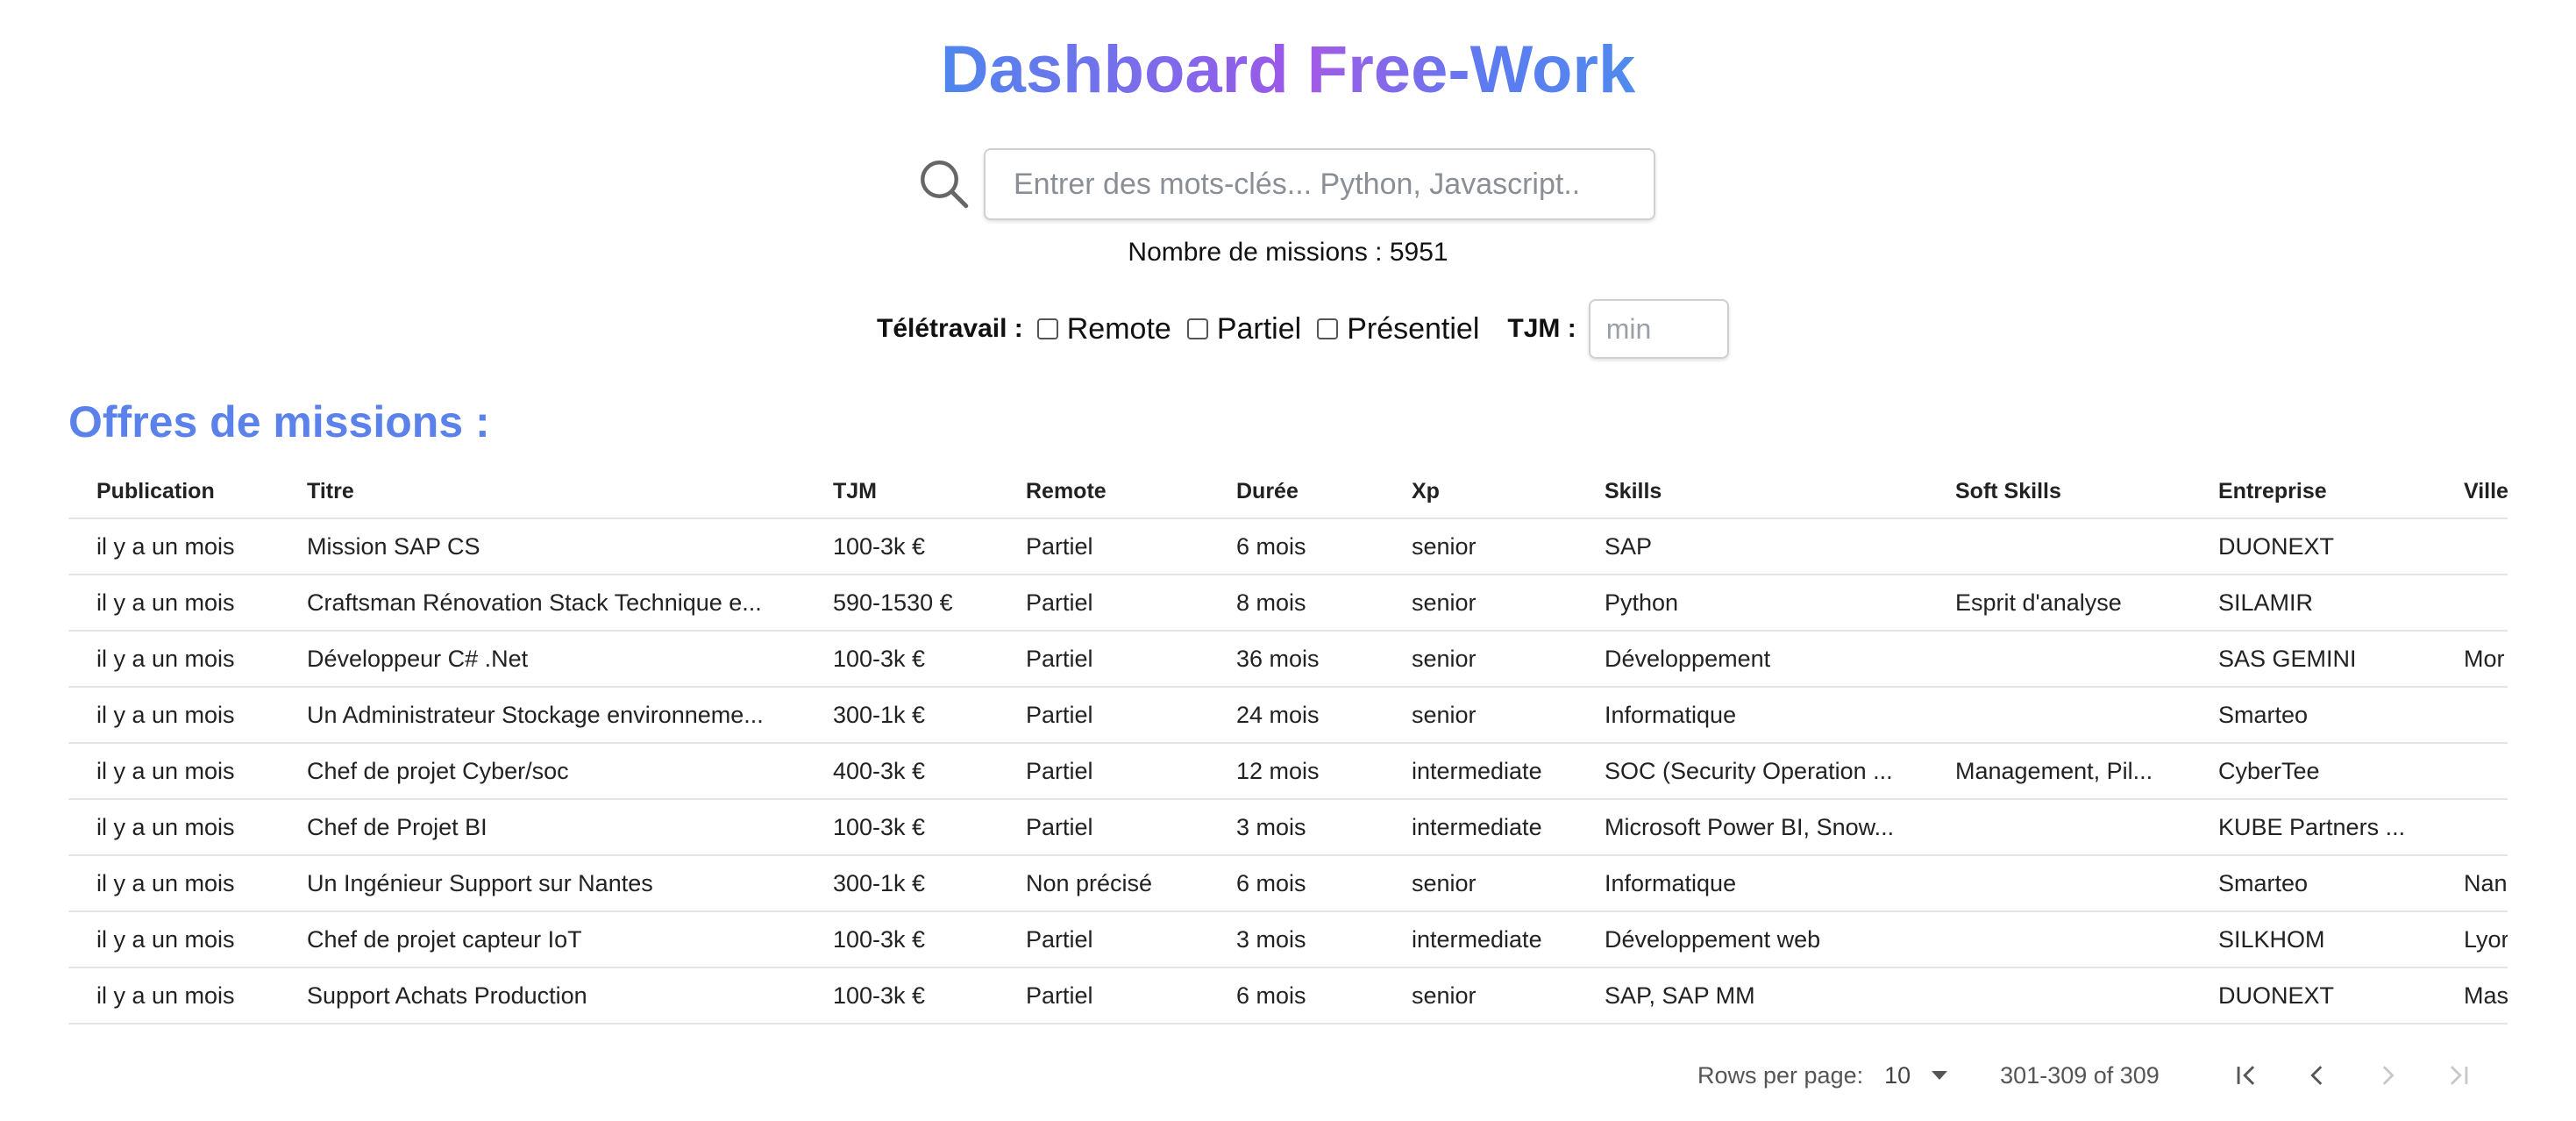 This screenshot has width=2576, height=1121. I want to click on title-part-dashboard: Dashboard, so click(1114, 69).